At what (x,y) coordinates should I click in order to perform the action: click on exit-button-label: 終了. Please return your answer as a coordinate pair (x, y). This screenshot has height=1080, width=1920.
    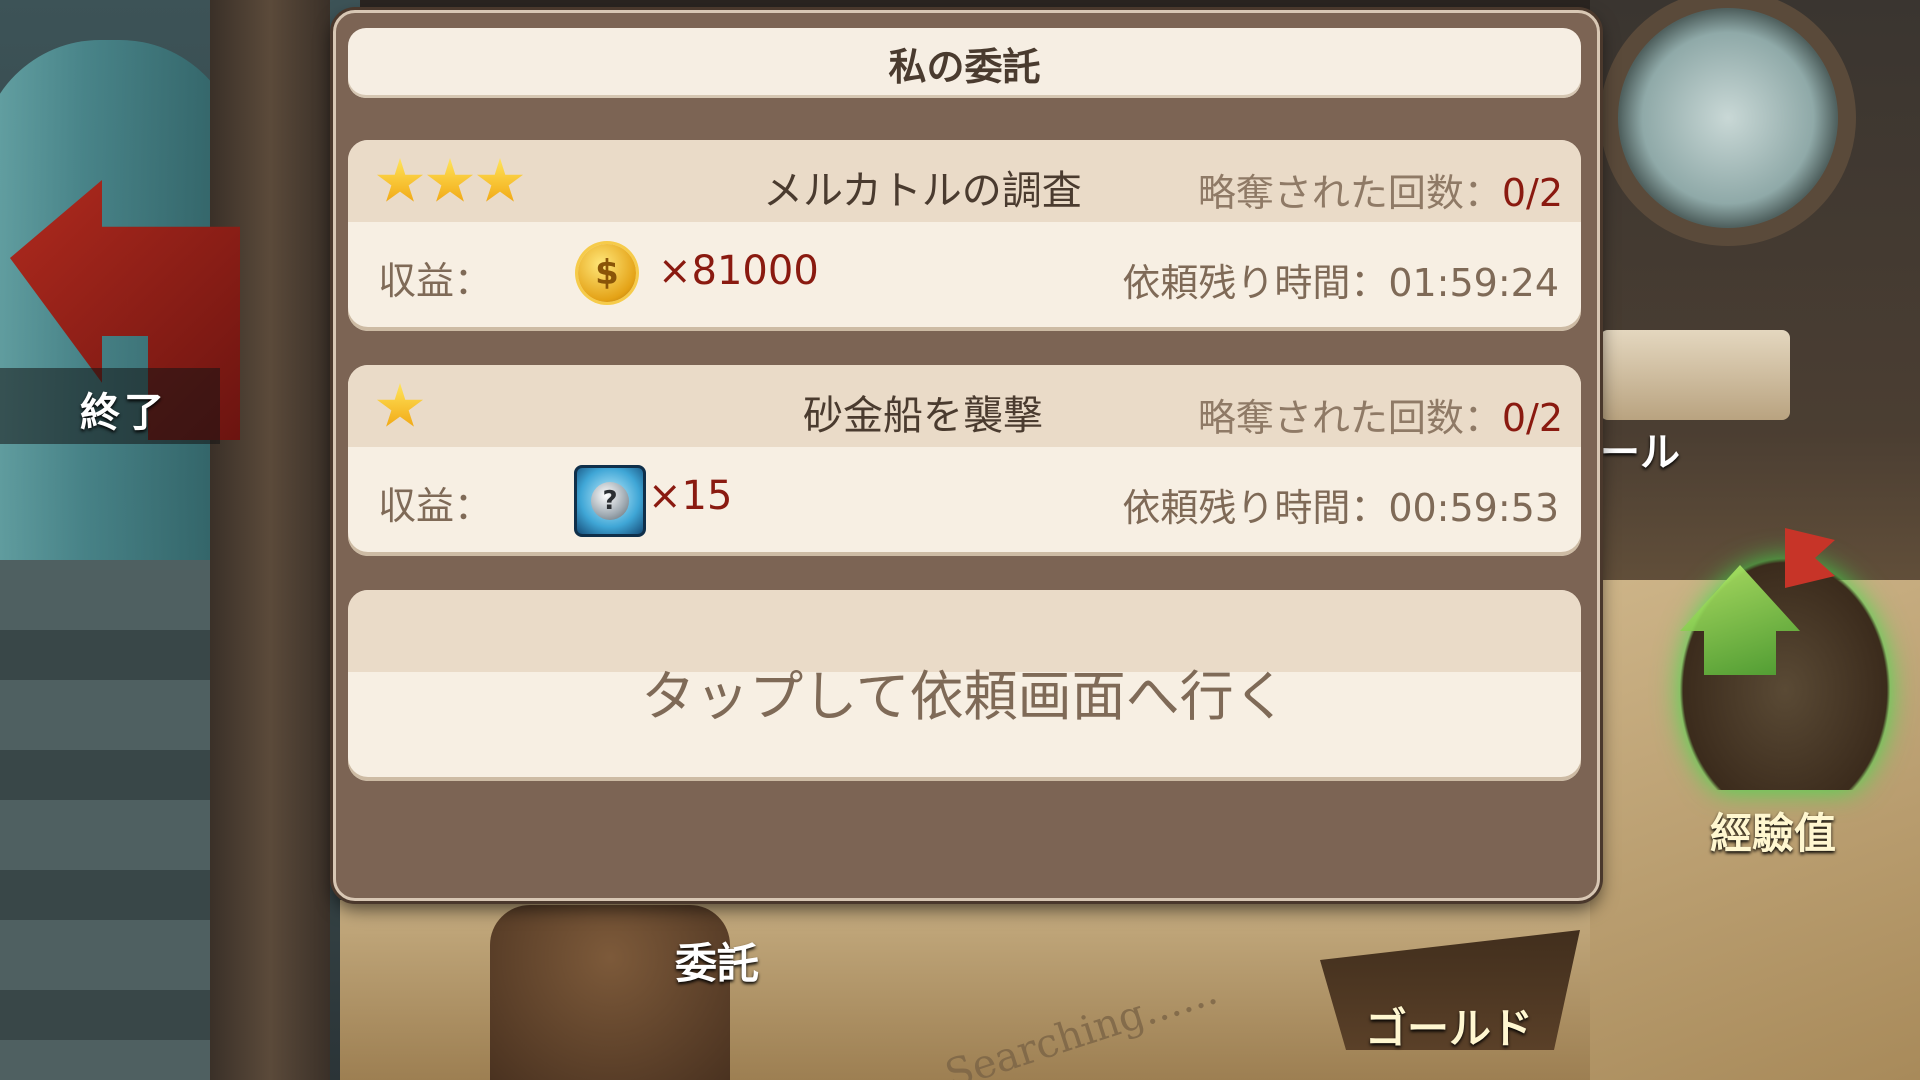
    Looking at the image, I should click on (124, 409).